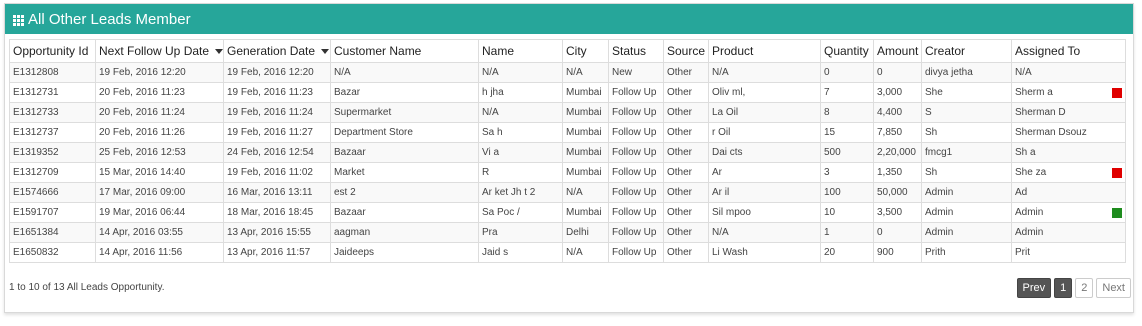 Image resolution: width=1142 pixels, height=326 pixels. Describe the element at coordinates (520, 72) in the screenshot. I see `name-cell: N/A` at that location.